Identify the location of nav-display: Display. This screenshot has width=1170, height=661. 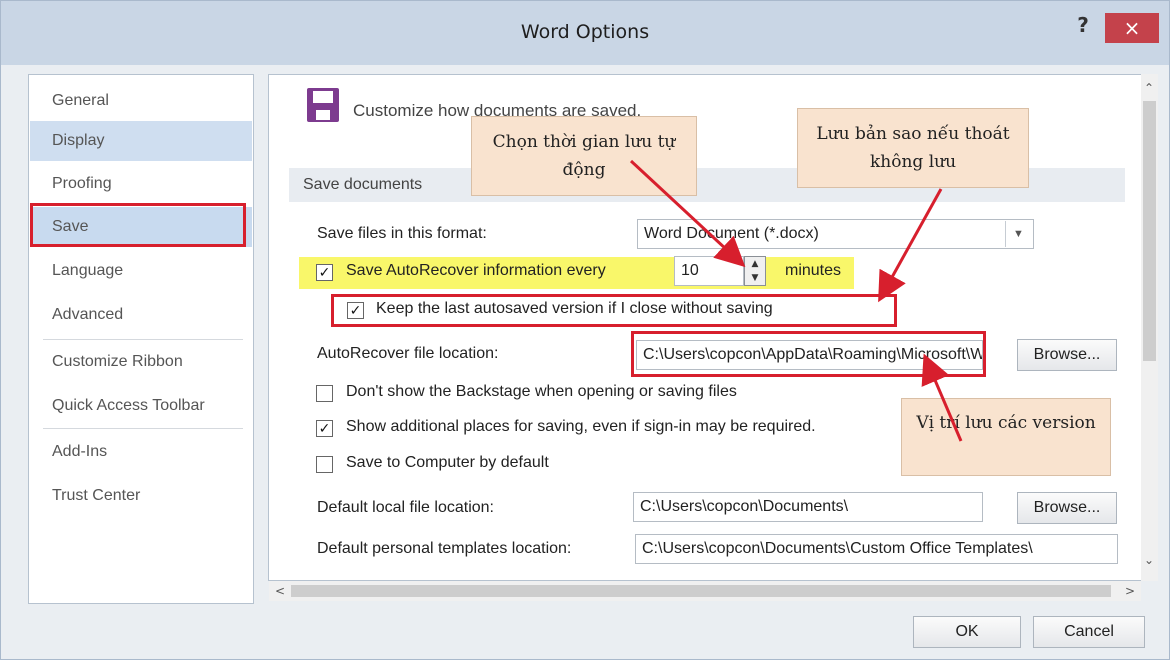
(141, 141).